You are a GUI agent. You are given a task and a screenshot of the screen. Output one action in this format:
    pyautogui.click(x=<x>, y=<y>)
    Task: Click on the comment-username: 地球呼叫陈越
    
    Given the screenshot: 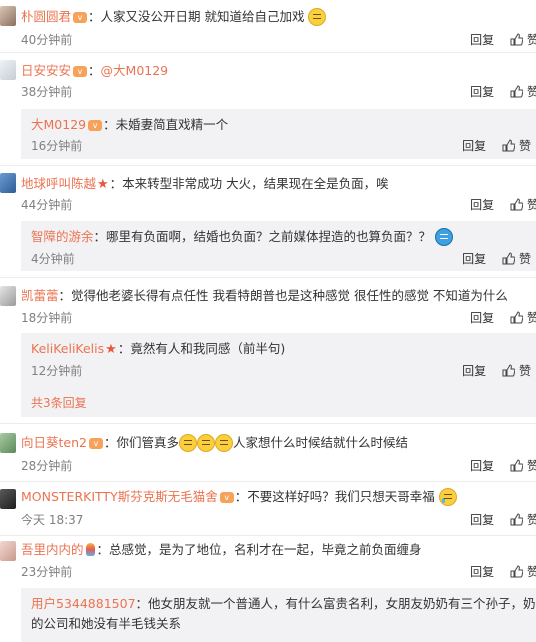 What is the action you would take?
    pyautogui.click(x=58, y=183)
    